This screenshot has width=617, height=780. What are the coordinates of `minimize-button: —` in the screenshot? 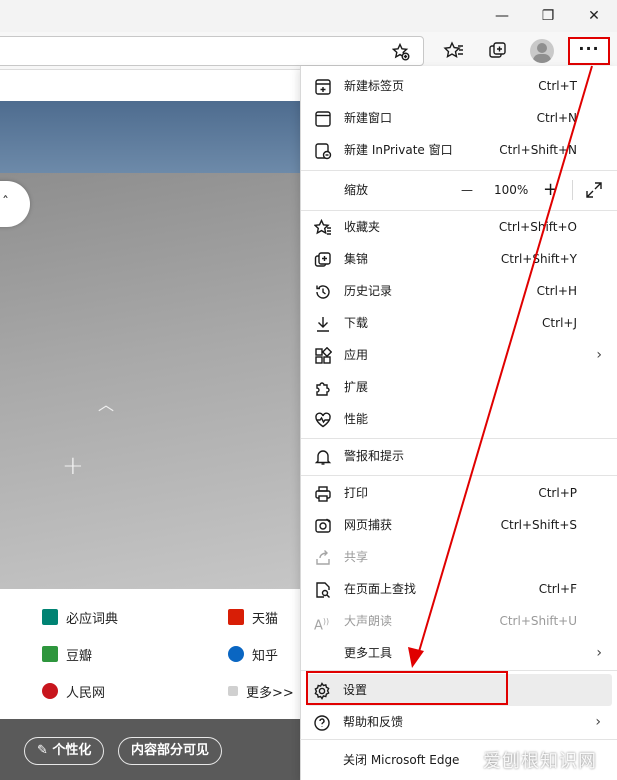 It's located at (502, 16).